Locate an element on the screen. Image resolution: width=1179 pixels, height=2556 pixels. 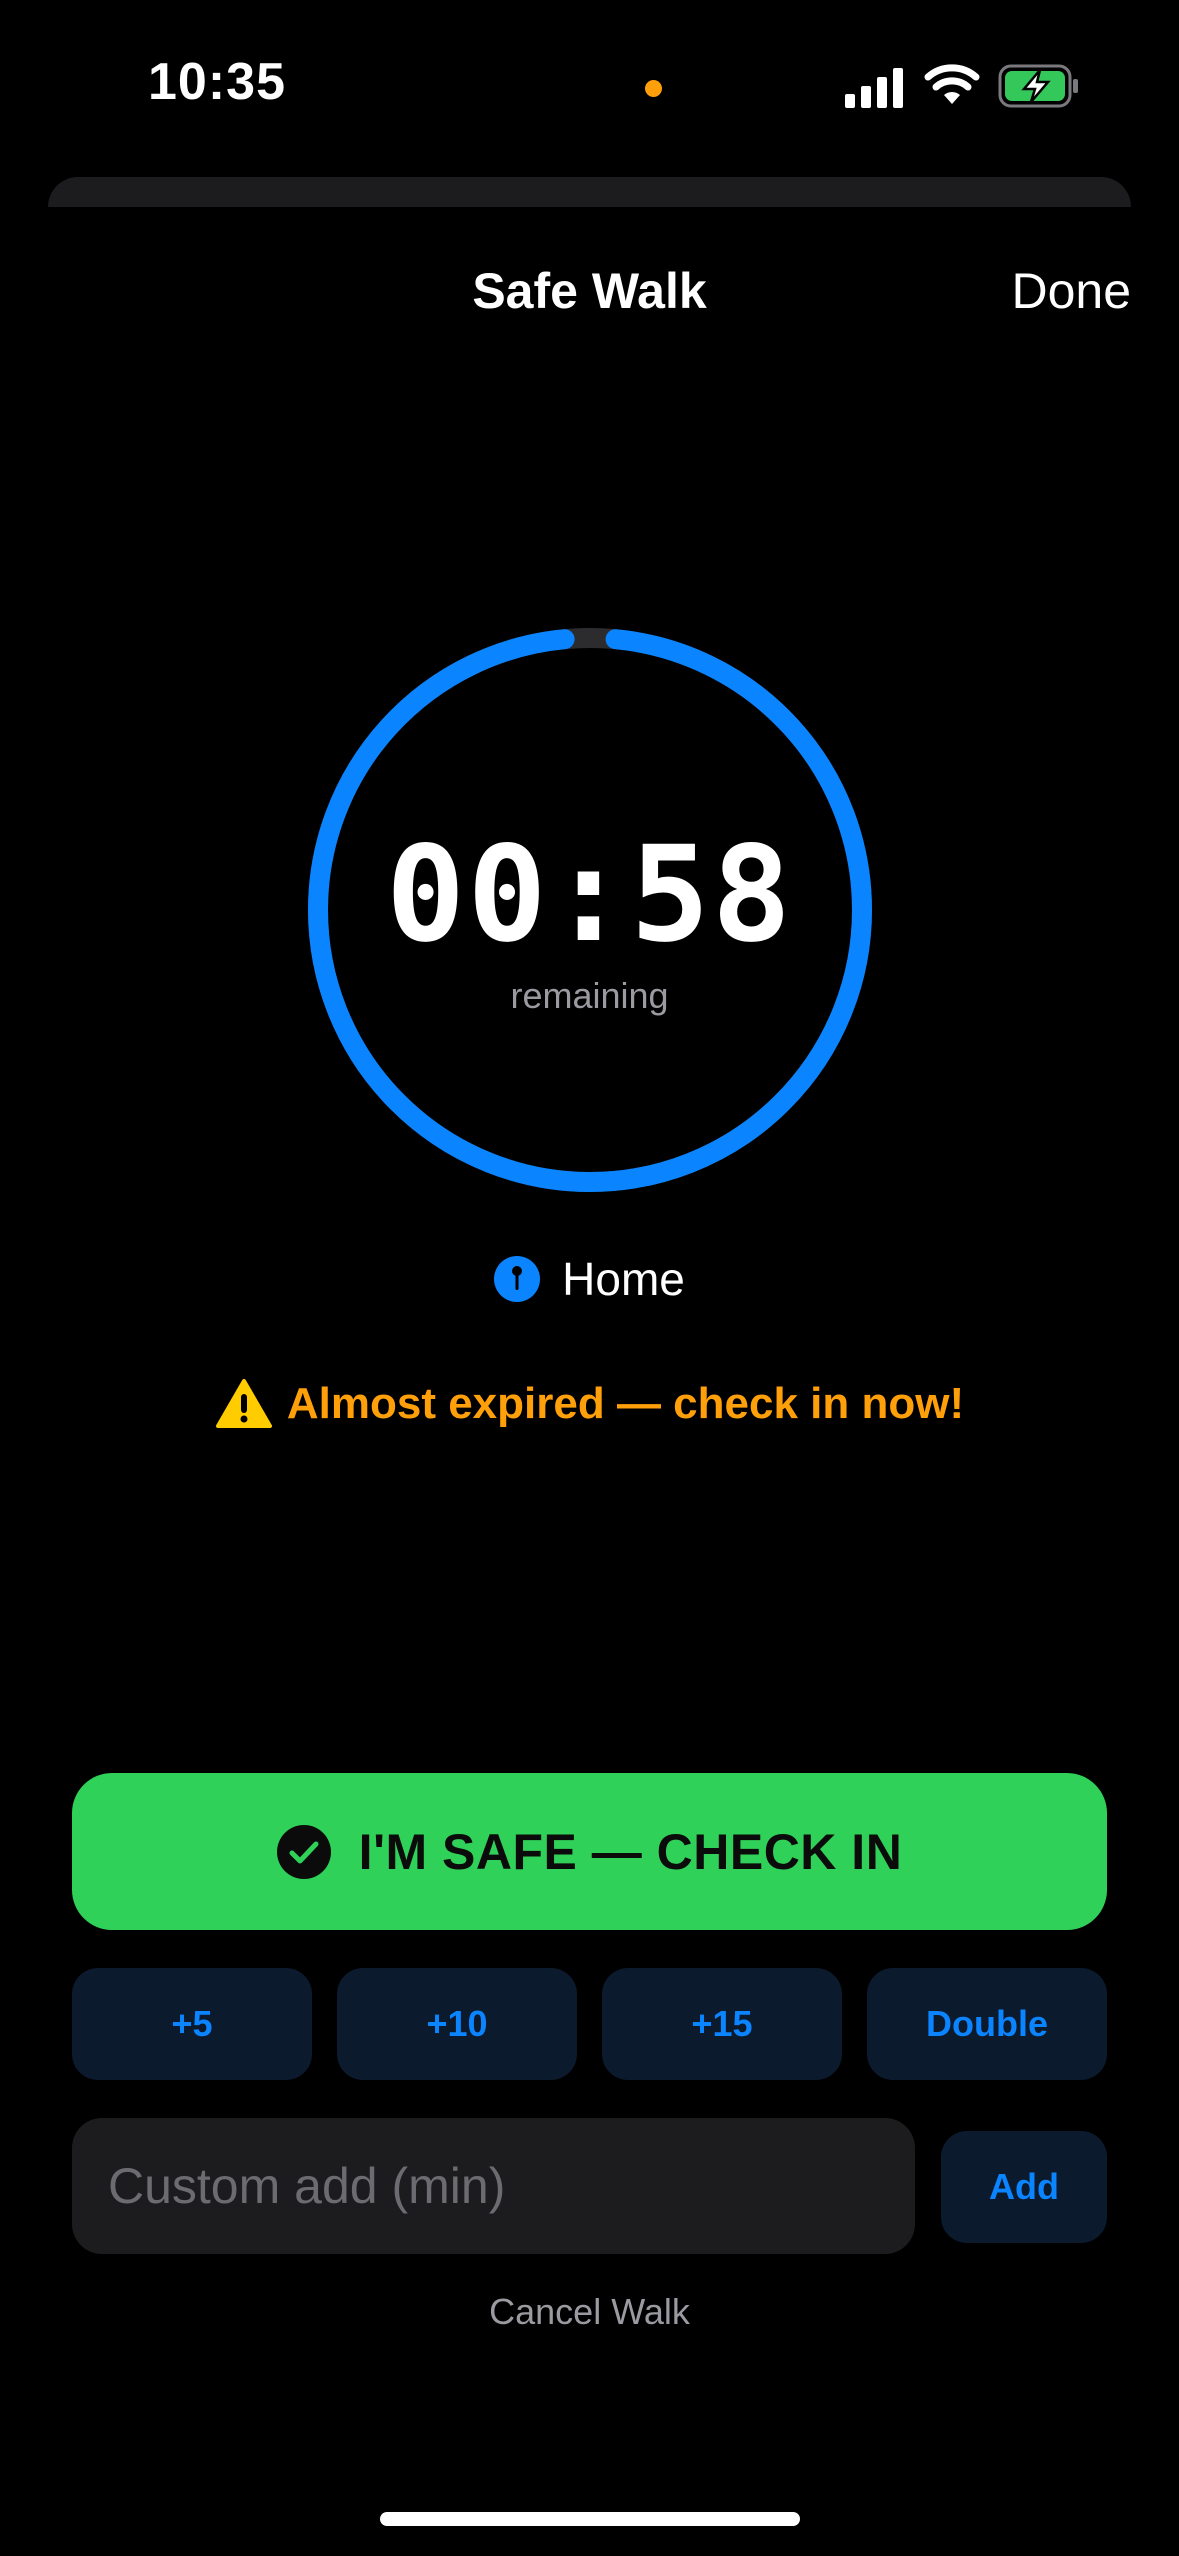
countdown-timer: 00:58 is located at coordinates (589, 895).